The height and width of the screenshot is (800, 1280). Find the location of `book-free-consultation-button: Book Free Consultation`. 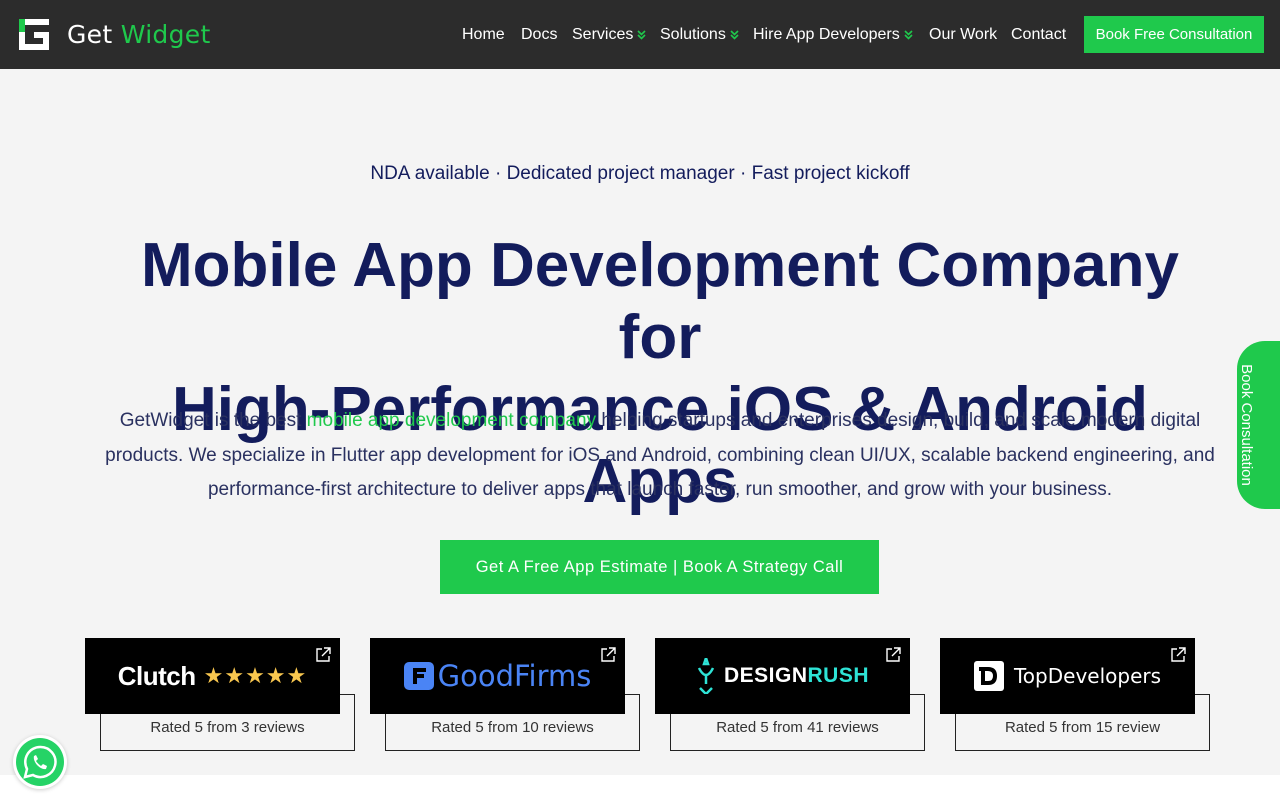

book-free-consultation-button: Book Free Consultation is located at coordinates (1174, 34).